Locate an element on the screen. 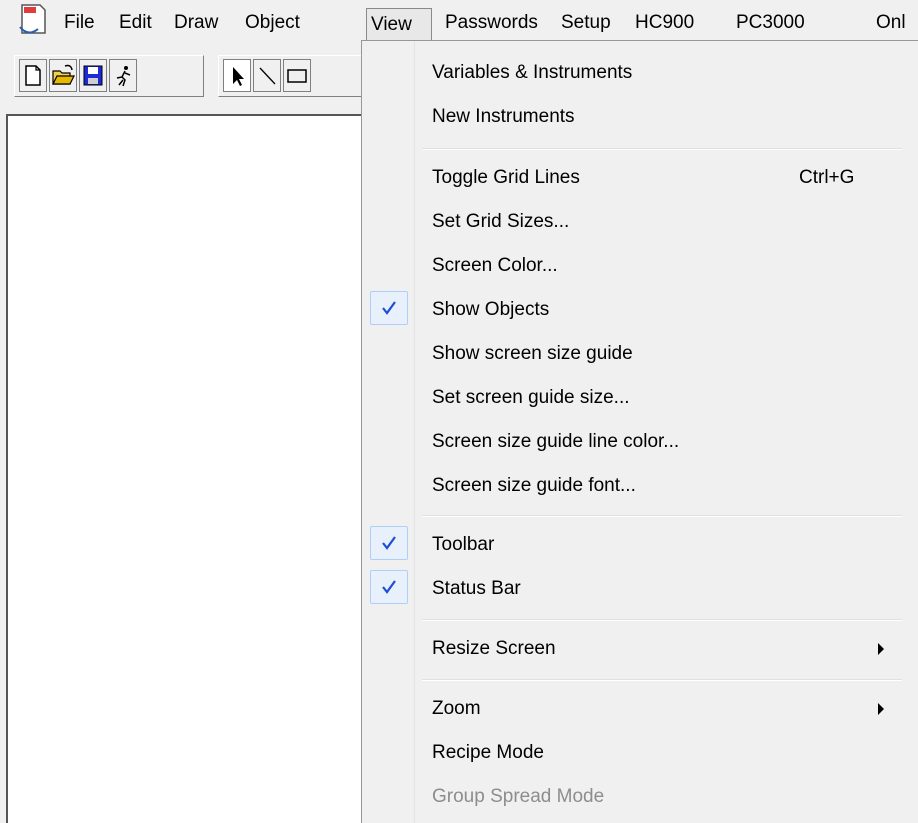 The height and width of the screenshot is (823, 918). menu-item-label: Recipe Mode is located at coordinates (488, 752).